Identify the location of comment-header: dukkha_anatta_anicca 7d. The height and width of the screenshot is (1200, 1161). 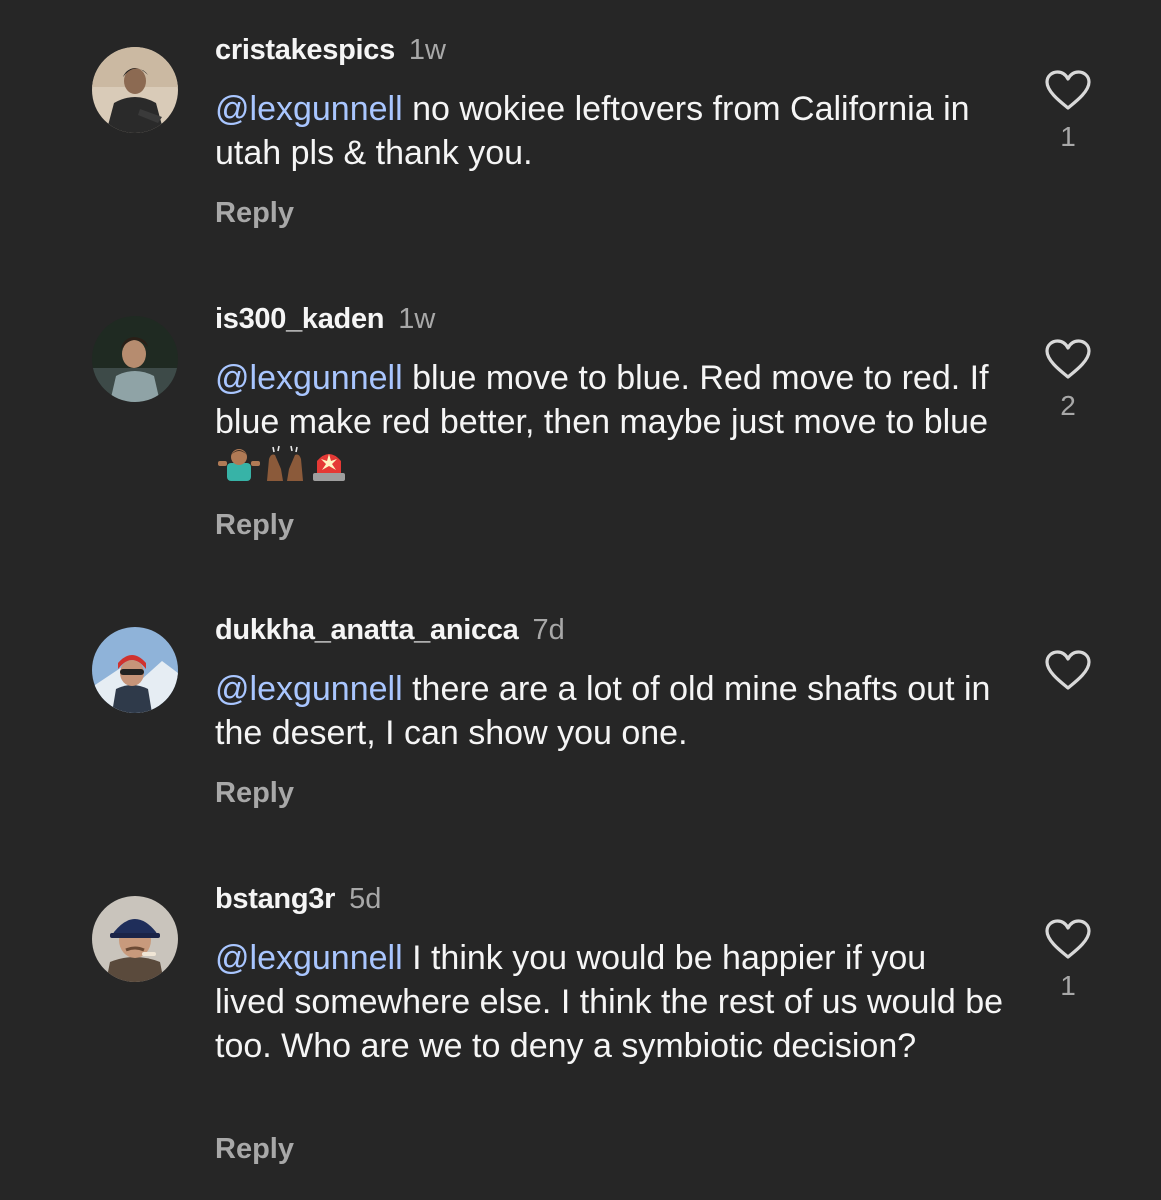
(390, 630).